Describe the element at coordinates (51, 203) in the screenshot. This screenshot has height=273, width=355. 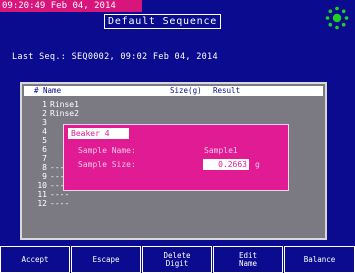
I see `table-row: 12 ----` at that location.